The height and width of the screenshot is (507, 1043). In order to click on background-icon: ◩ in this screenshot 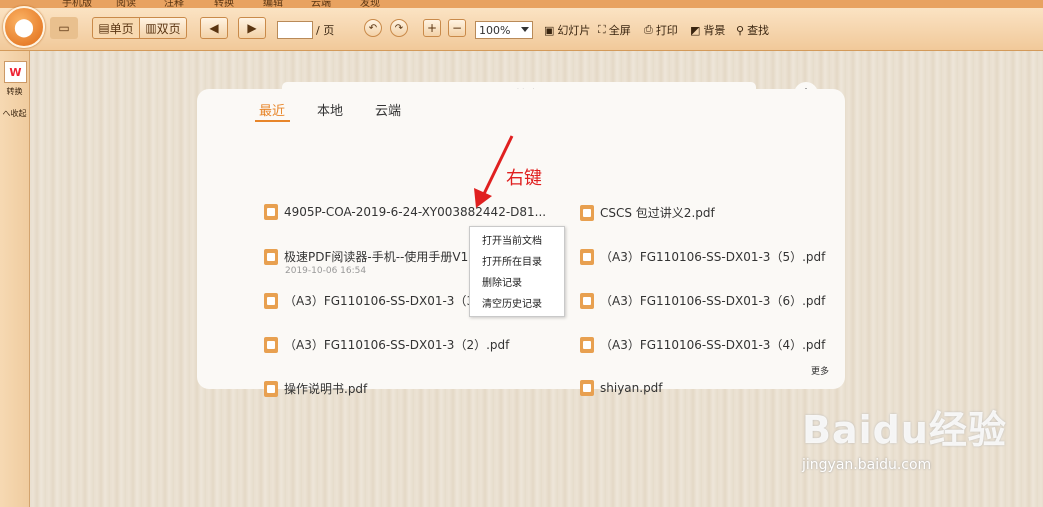, I will do `click(695, 30)`.